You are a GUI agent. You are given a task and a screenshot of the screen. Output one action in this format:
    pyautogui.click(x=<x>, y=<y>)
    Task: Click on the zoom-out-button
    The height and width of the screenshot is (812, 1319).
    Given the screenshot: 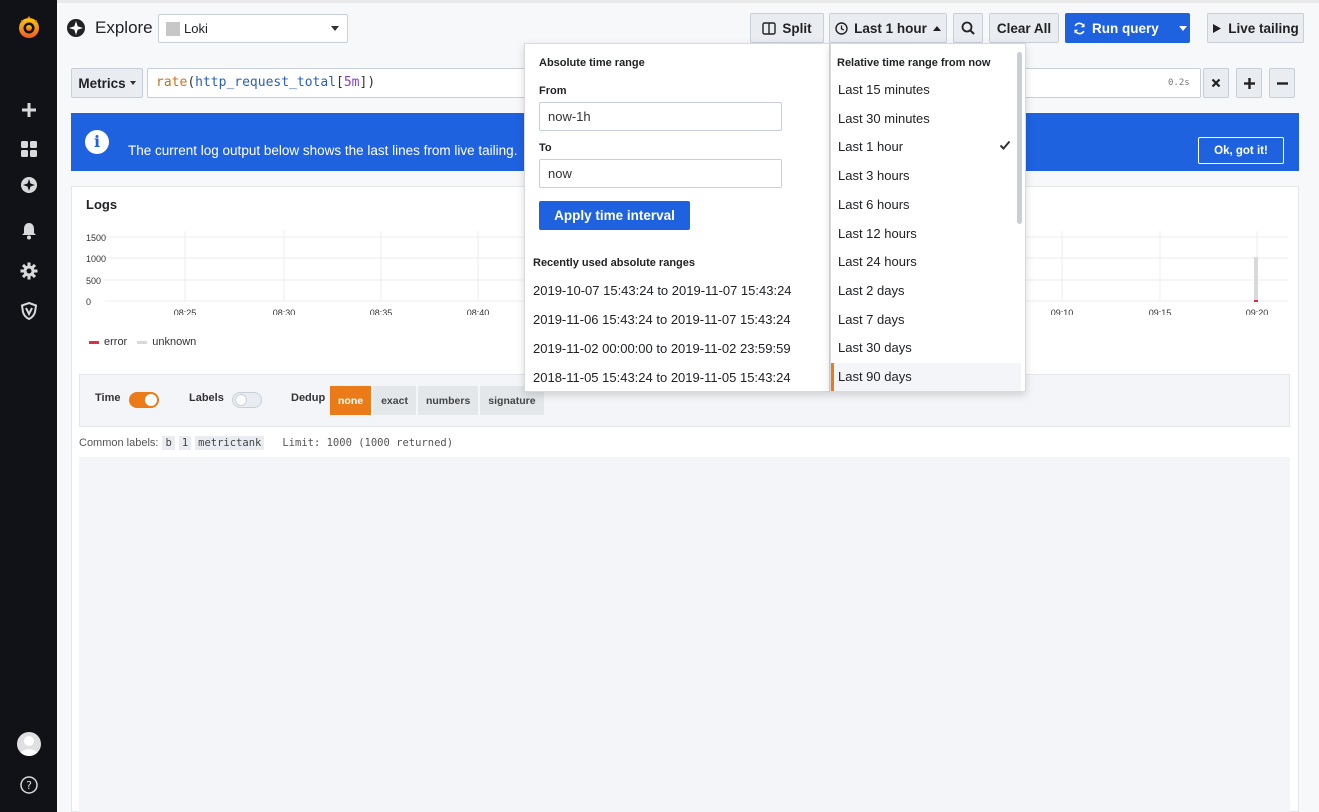 What is the action you would take?
    pyautogui.click(x=968, y=28)
    